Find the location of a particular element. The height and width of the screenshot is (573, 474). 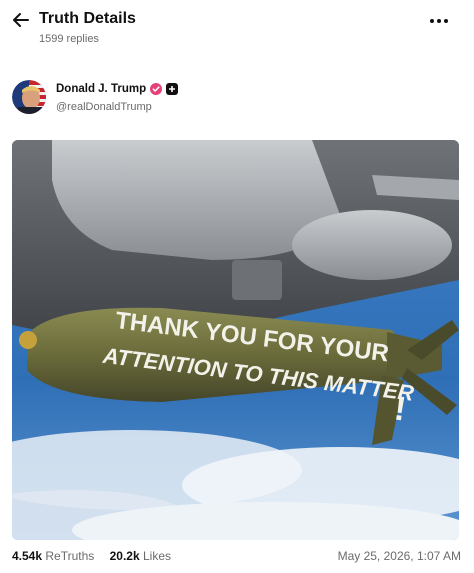

likes-stat: 20.2k Likes is located at coordinates (140, 556).